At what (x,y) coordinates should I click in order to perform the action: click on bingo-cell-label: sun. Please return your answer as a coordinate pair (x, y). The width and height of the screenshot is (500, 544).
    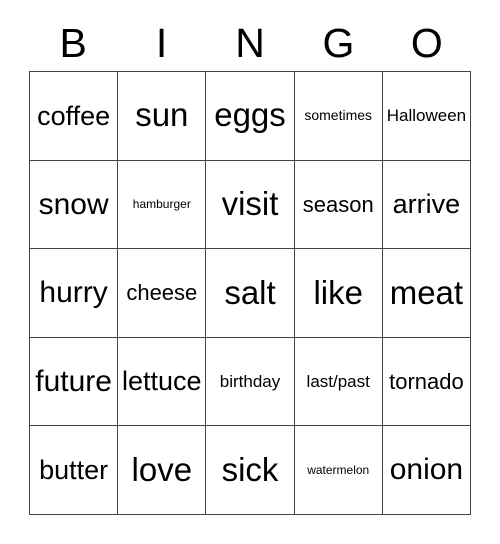
    Looking at the image, I should click on (162, 115).